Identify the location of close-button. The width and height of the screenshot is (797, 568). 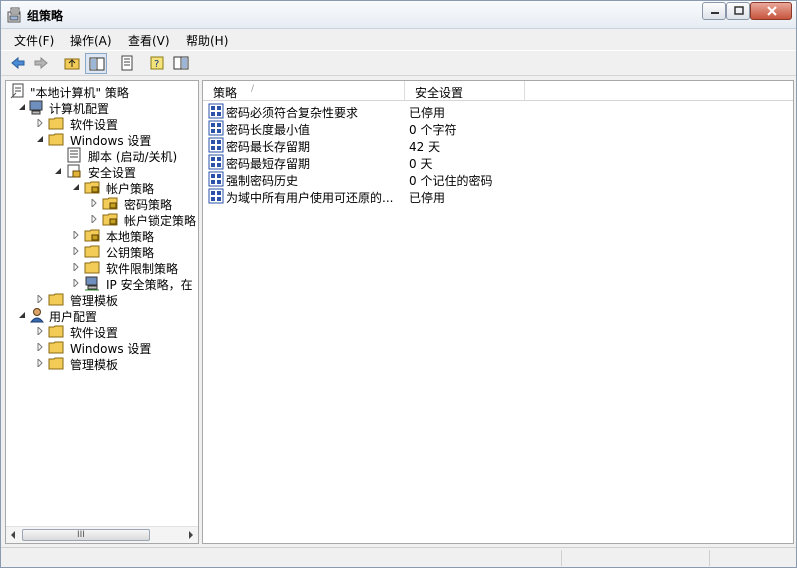
(771, 11).